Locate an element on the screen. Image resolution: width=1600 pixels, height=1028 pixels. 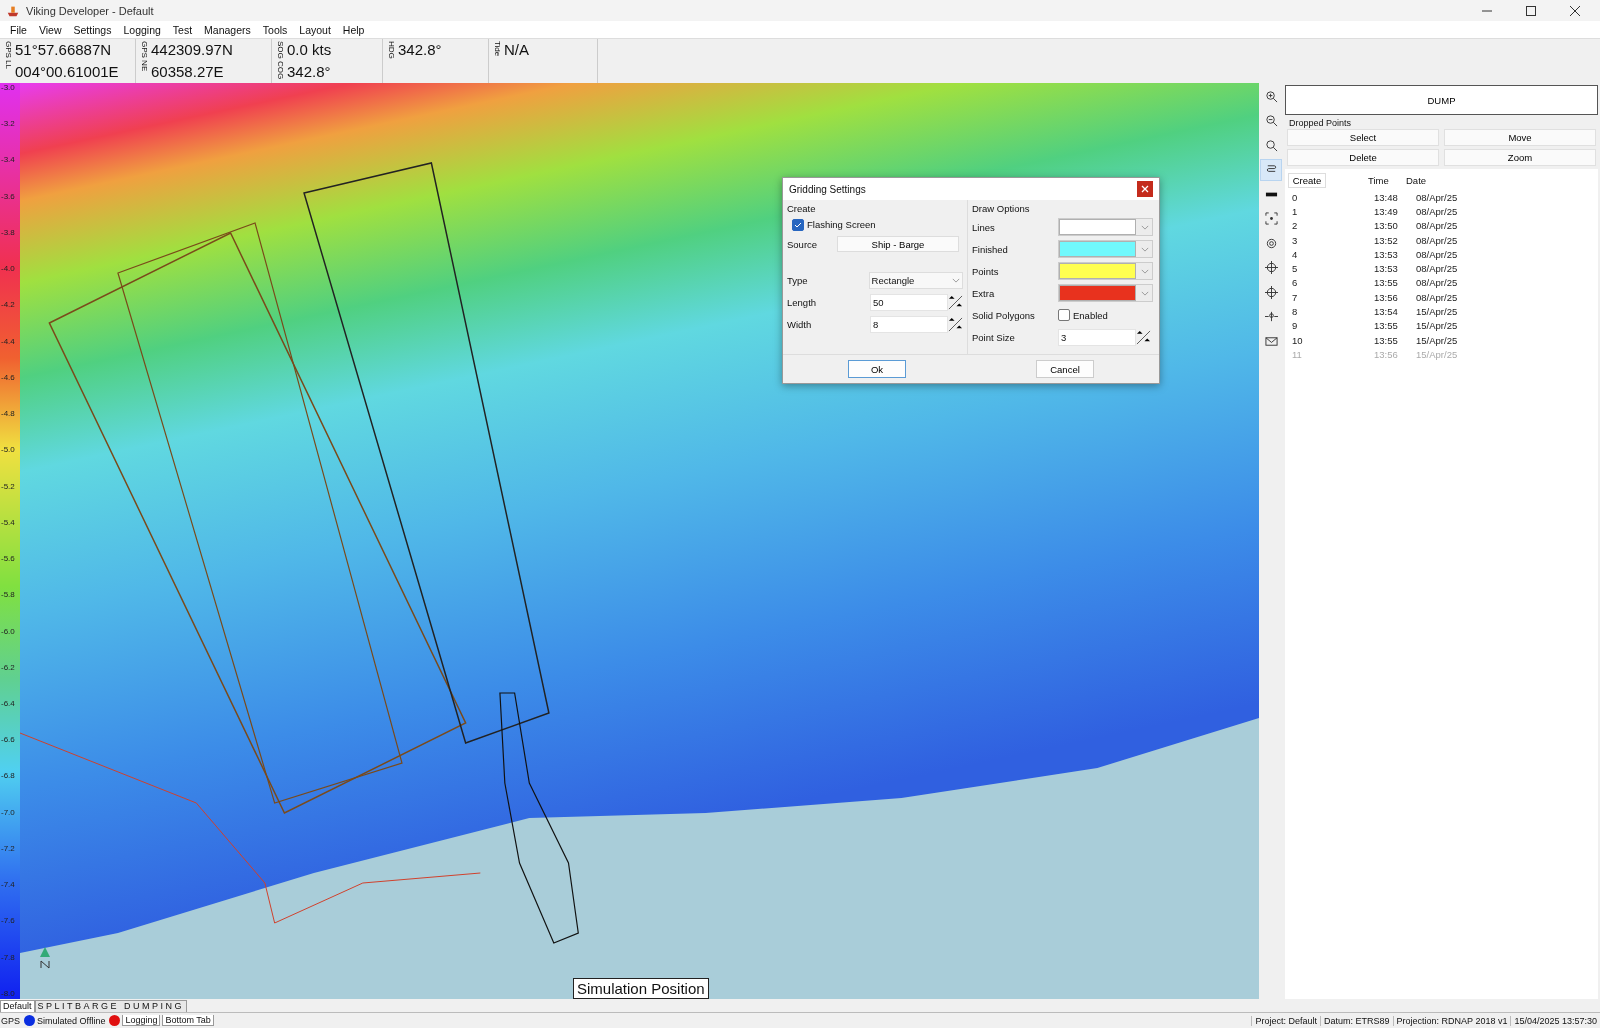
number-field: 50 is located at coordinates (909, 302).